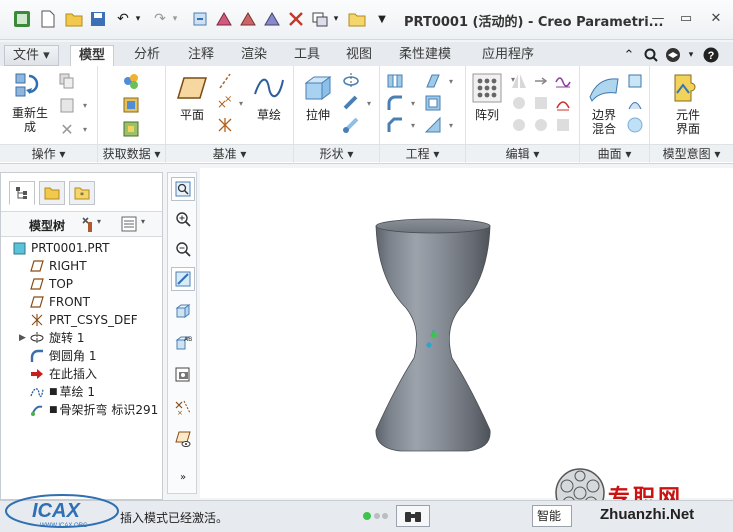  I want to click on tree-item-right: RIGHT, so click(58, 266).